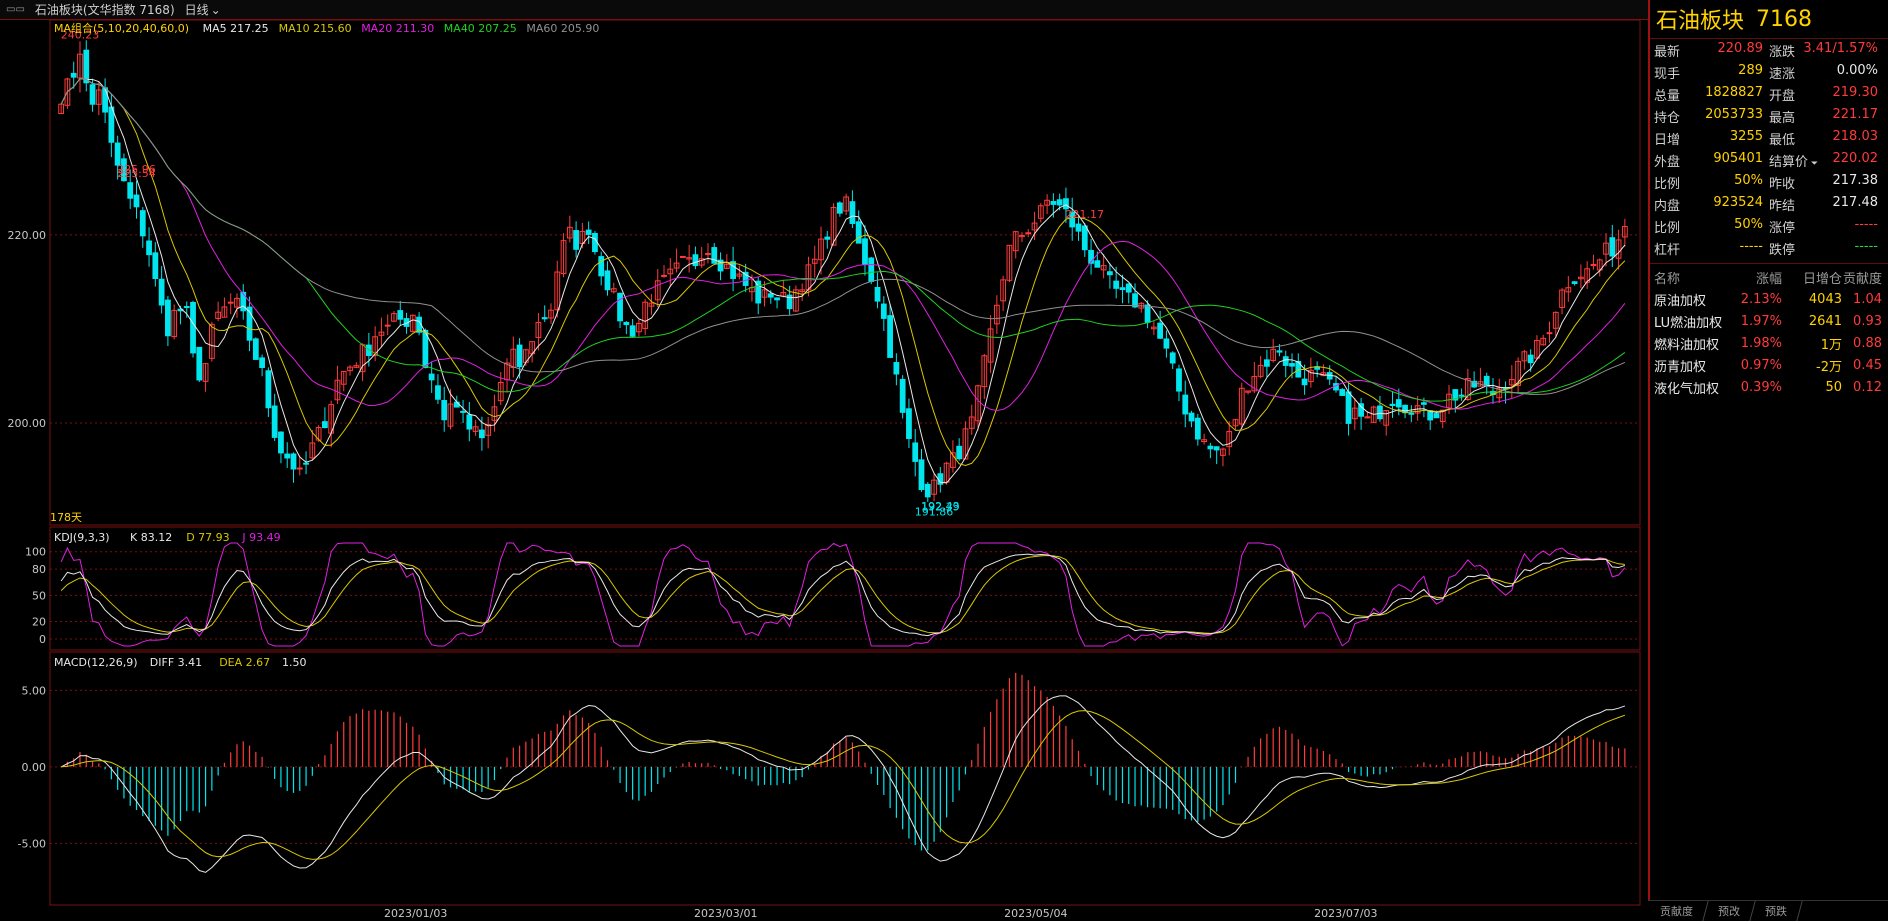  Describe the element at coordinates (1794, 162) in the screenshot. I see `quote-label: 结算价 ⏷` at that location.